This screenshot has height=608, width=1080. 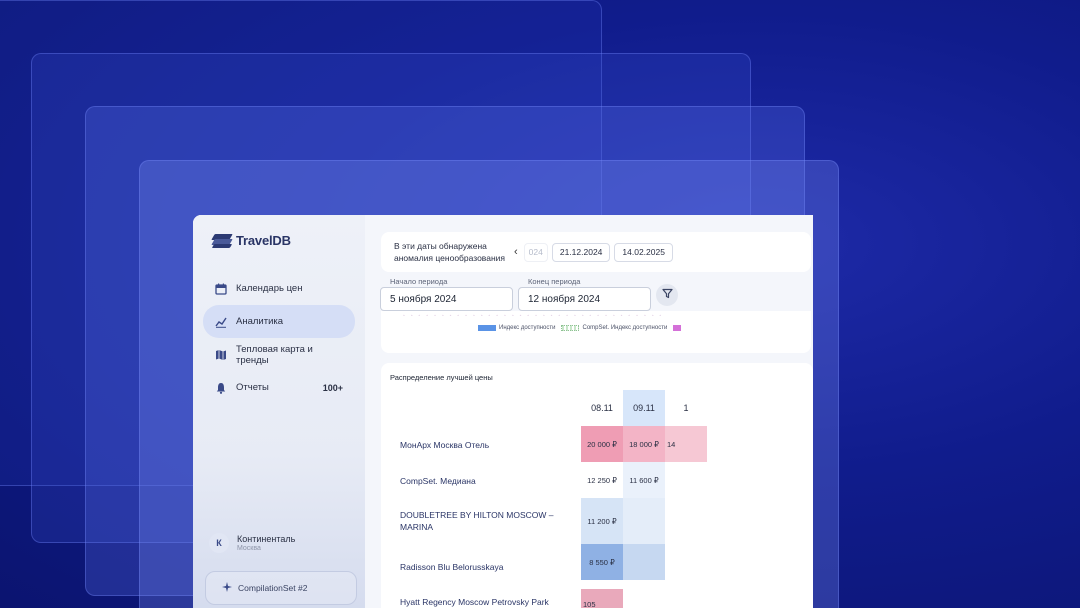 What do you see at coordinates (686, 408) in the screenshot?
I see `column-header: 1` at bounding box center [686, 408].